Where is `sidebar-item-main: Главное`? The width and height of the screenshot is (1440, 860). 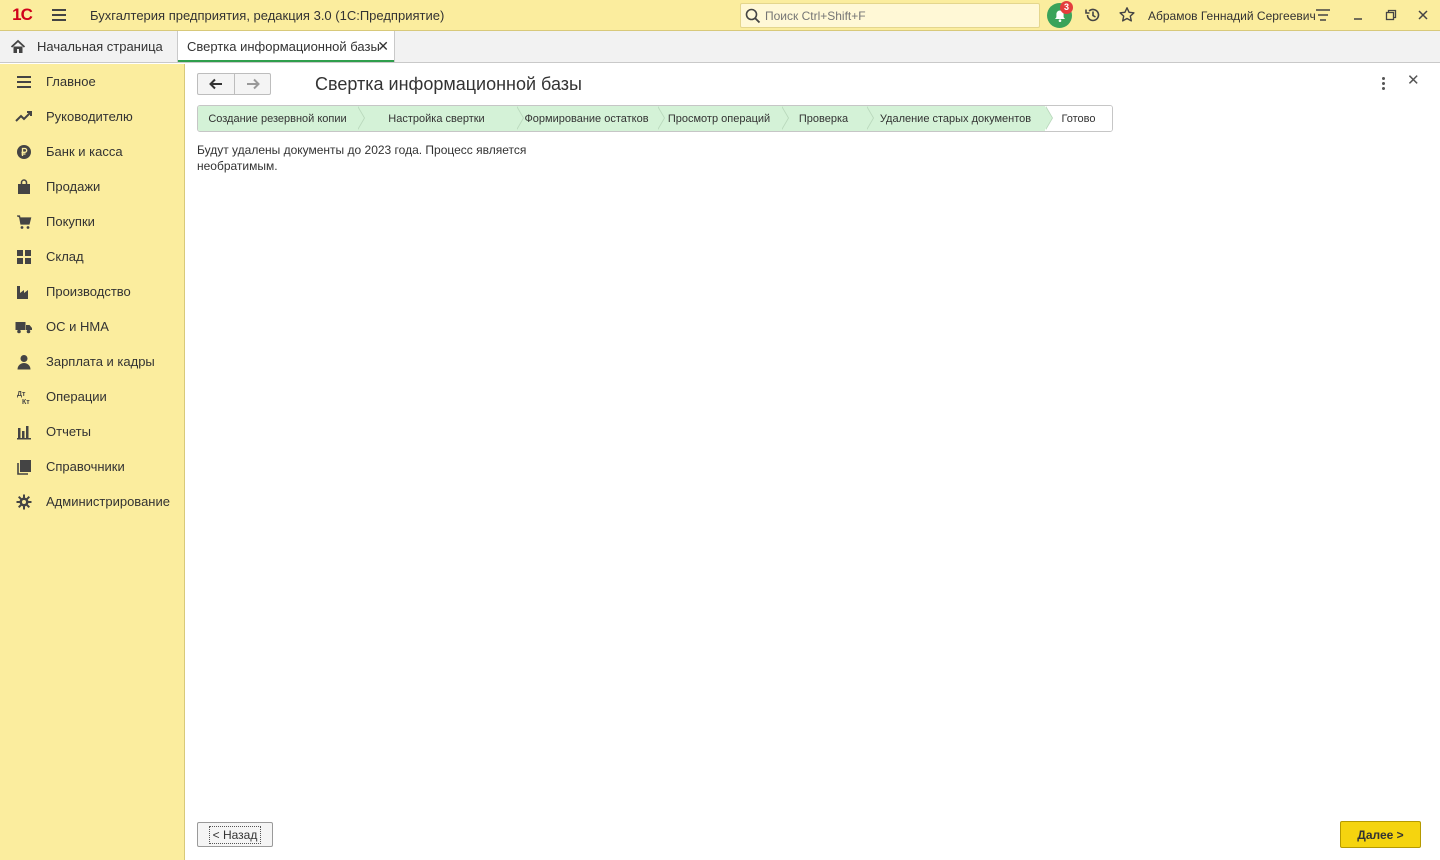 sidebar-item-main: Главное is located at coordinates (92, 81).